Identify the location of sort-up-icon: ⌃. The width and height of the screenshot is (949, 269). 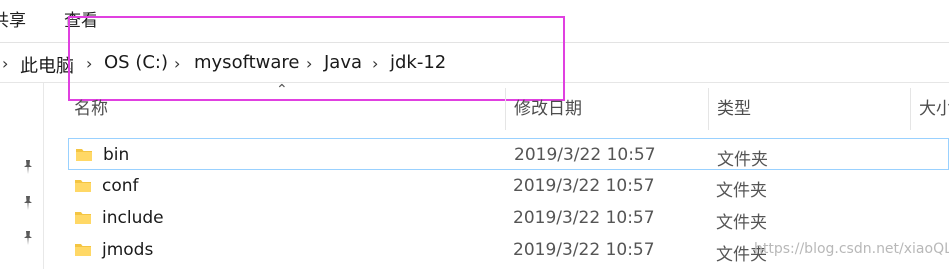
(282, 90).